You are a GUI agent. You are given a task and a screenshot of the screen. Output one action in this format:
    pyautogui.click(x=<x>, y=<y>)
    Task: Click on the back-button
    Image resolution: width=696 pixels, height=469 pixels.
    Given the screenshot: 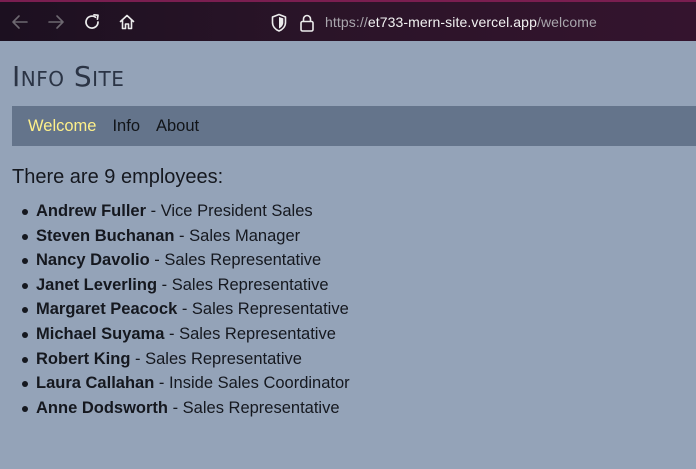 What is the action you would take?
    pyautogui.click(x=20, y=22)
    